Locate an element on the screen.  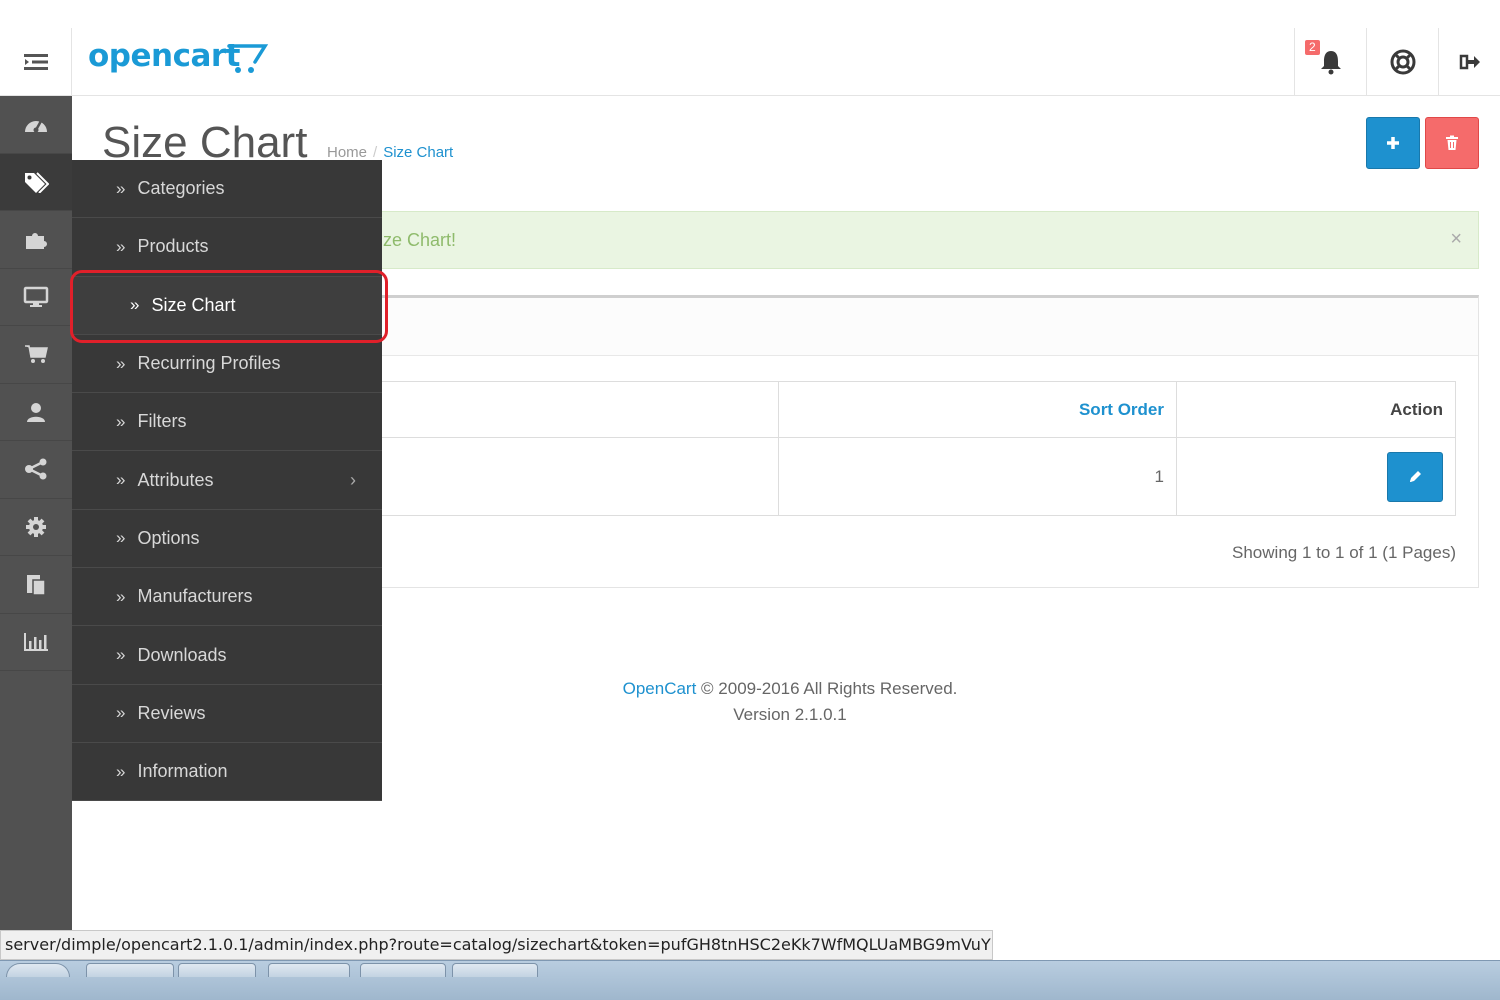
submenu-item-products: » Products is located at coordinates (227, 247).